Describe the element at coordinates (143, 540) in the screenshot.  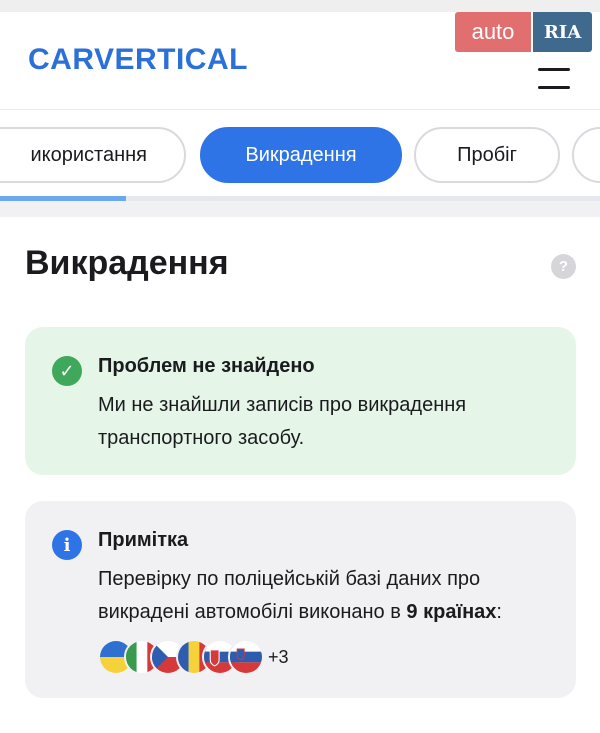
I see `note-title: Примітка` at that location.